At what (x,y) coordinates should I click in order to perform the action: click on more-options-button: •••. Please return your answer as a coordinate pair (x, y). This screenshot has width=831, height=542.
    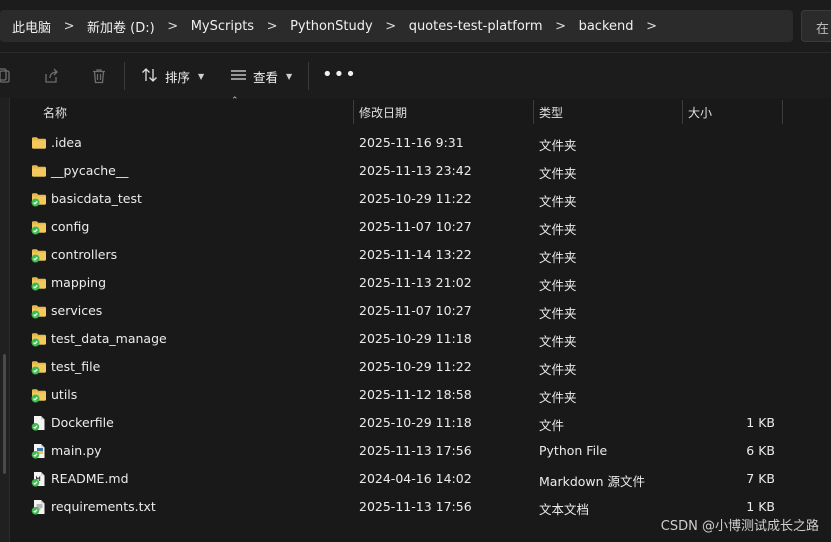
    Looking at the image, I should click on (339, 75).